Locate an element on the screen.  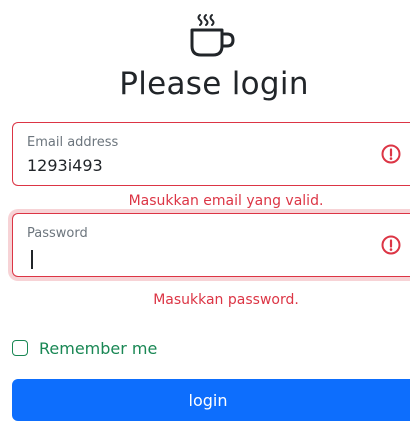
page-title: Please login is located at coordinates (214, 84).